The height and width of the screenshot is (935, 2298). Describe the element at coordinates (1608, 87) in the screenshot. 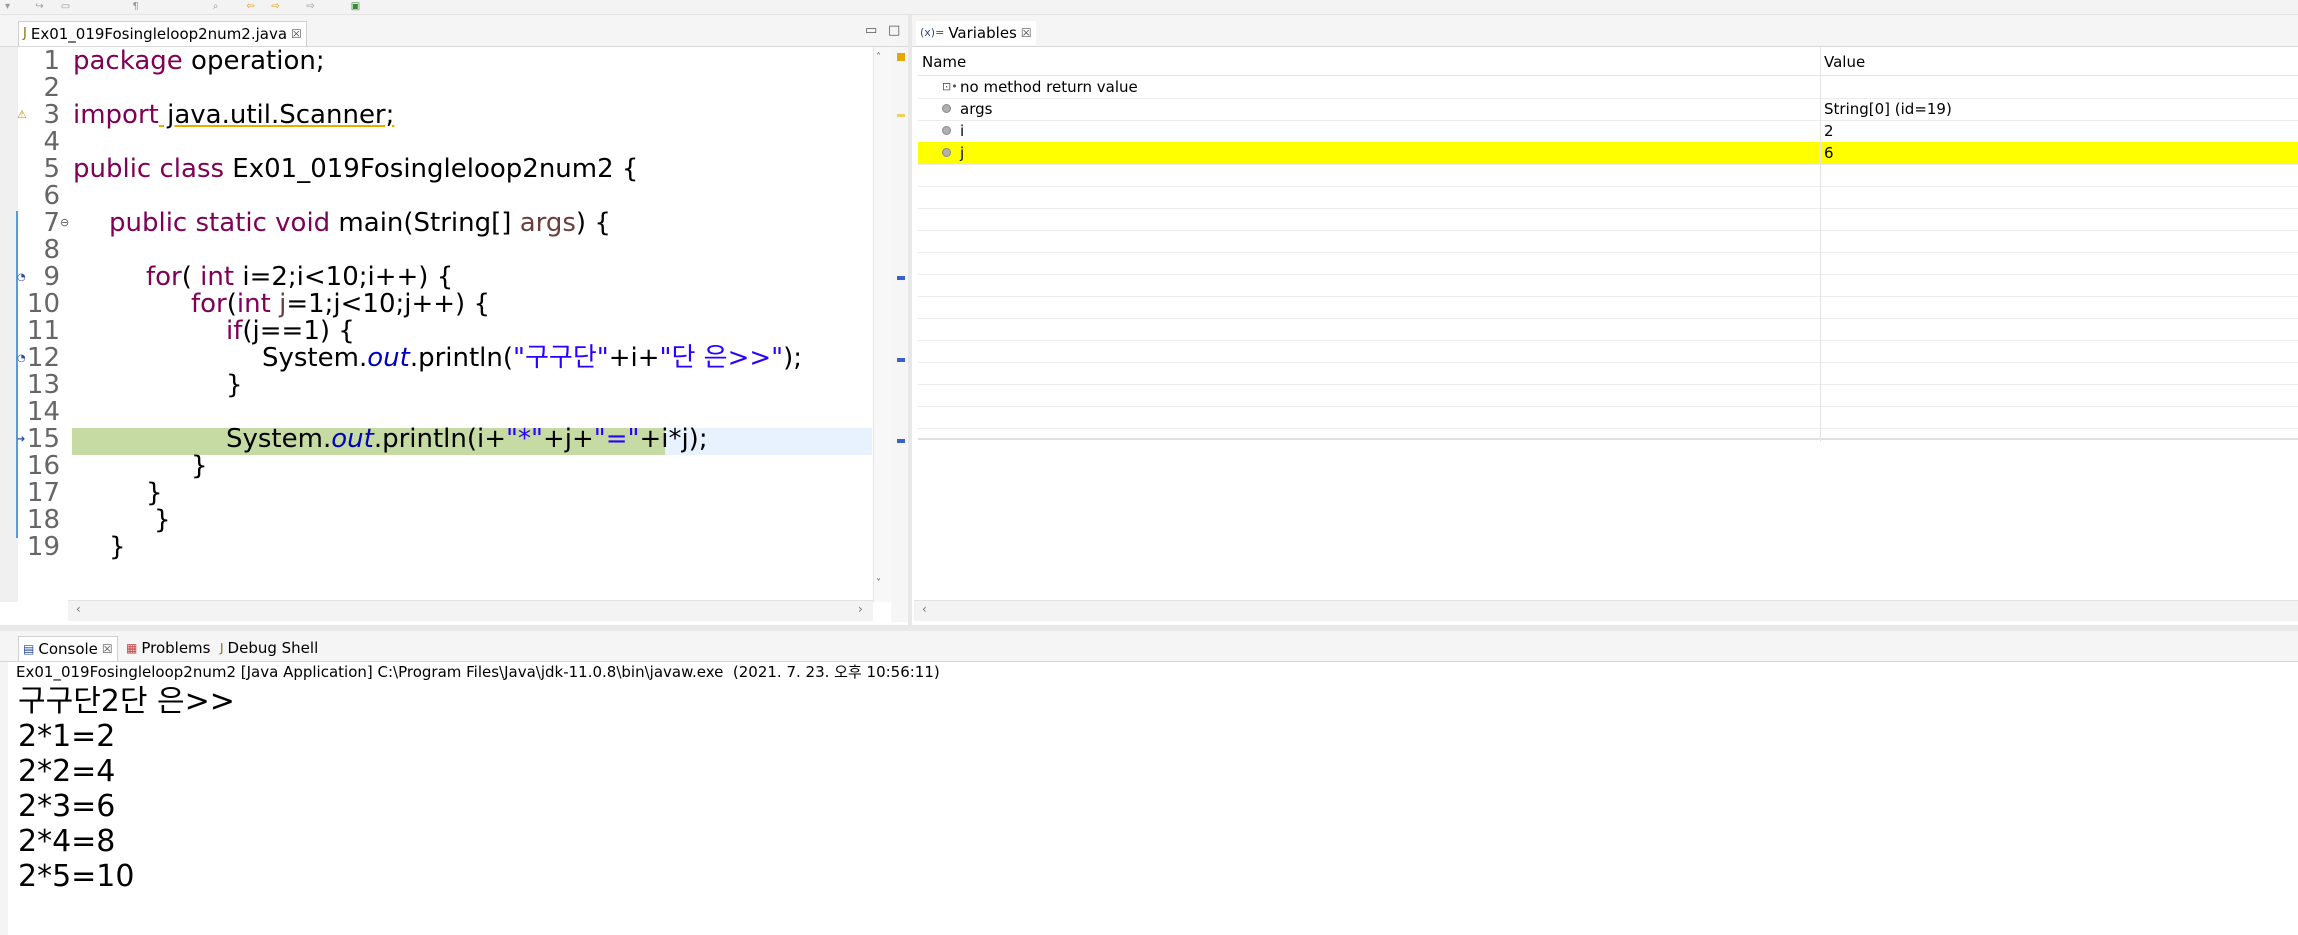

I see `table-row: ⊡• no method return value` at that location.